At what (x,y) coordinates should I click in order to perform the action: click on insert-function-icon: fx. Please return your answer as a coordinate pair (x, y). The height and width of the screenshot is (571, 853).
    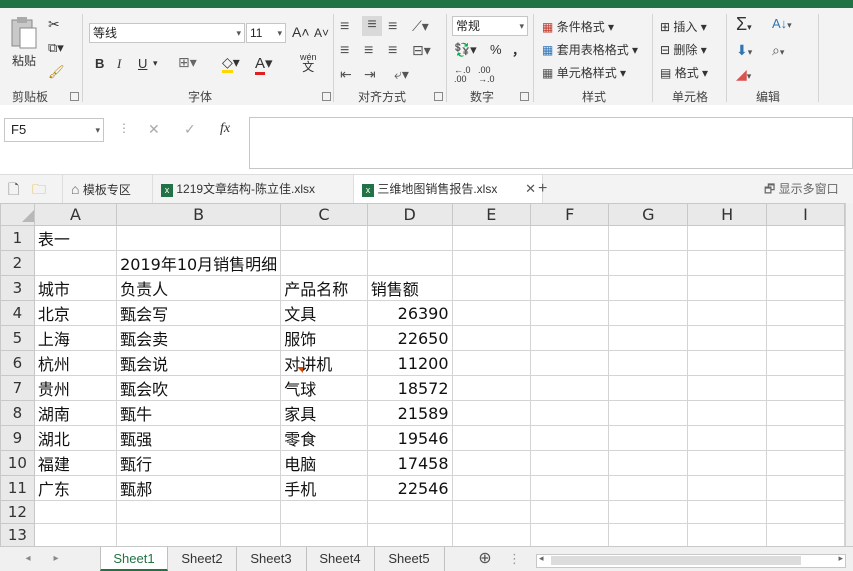
    Looking at the image, I should click on (225, 129).